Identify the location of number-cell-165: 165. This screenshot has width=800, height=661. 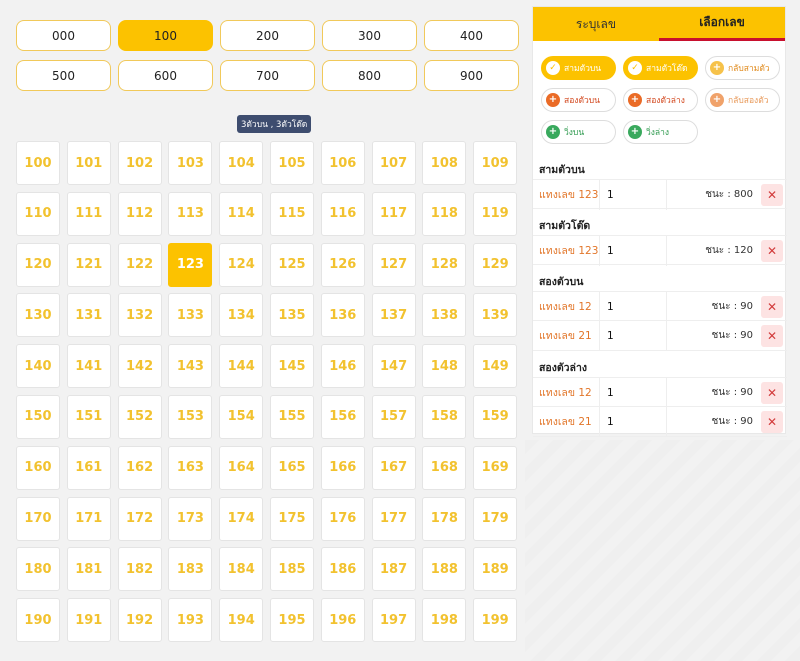
(291, 467).